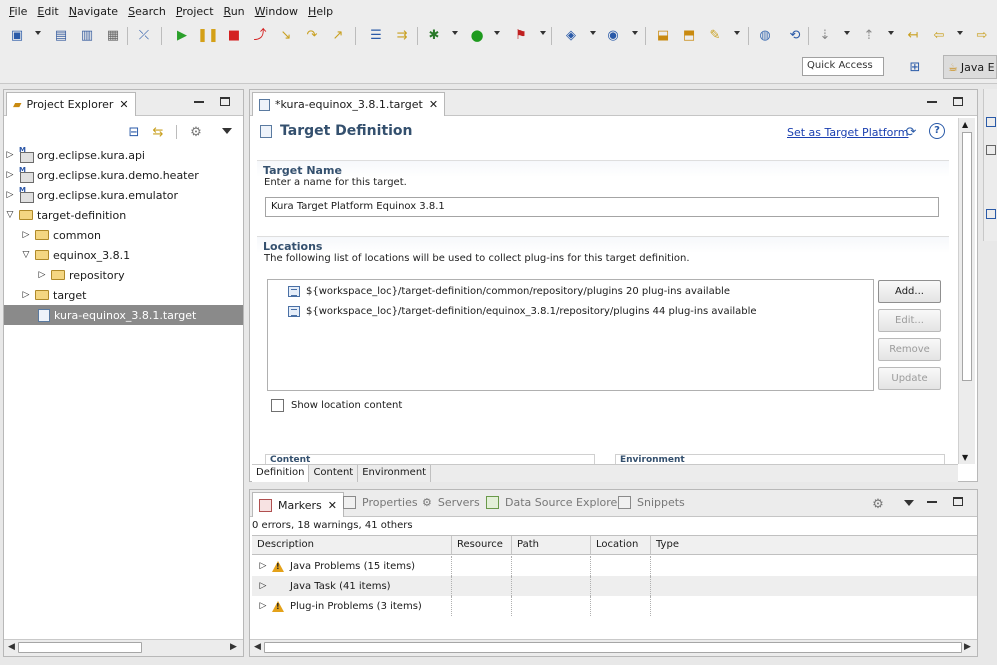 The image size is (997, 665). What do you see at coordinates (276, 11) in the screenshot?
I see `menu-window: Window` at bounding box center [276, 11].